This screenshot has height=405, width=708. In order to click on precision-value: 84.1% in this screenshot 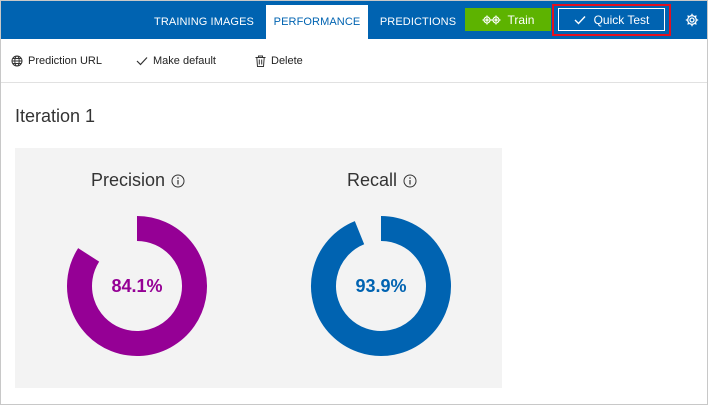, I will do `click(137, 285)`.